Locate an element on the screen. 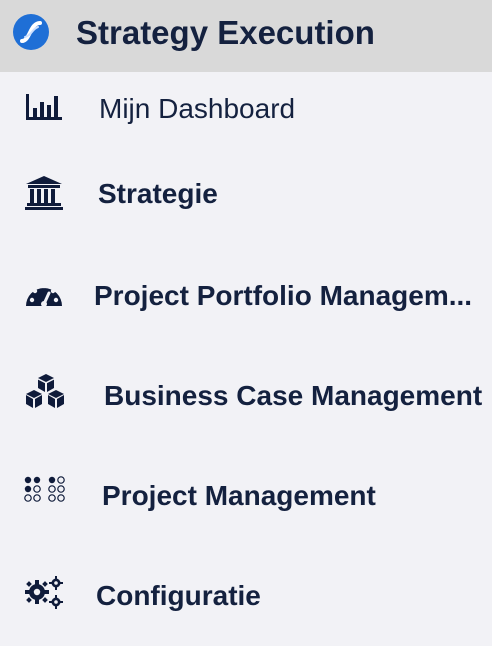 The height and width of the screenshot is (646, 492). bank-icon is located at coordinates (45, 193).